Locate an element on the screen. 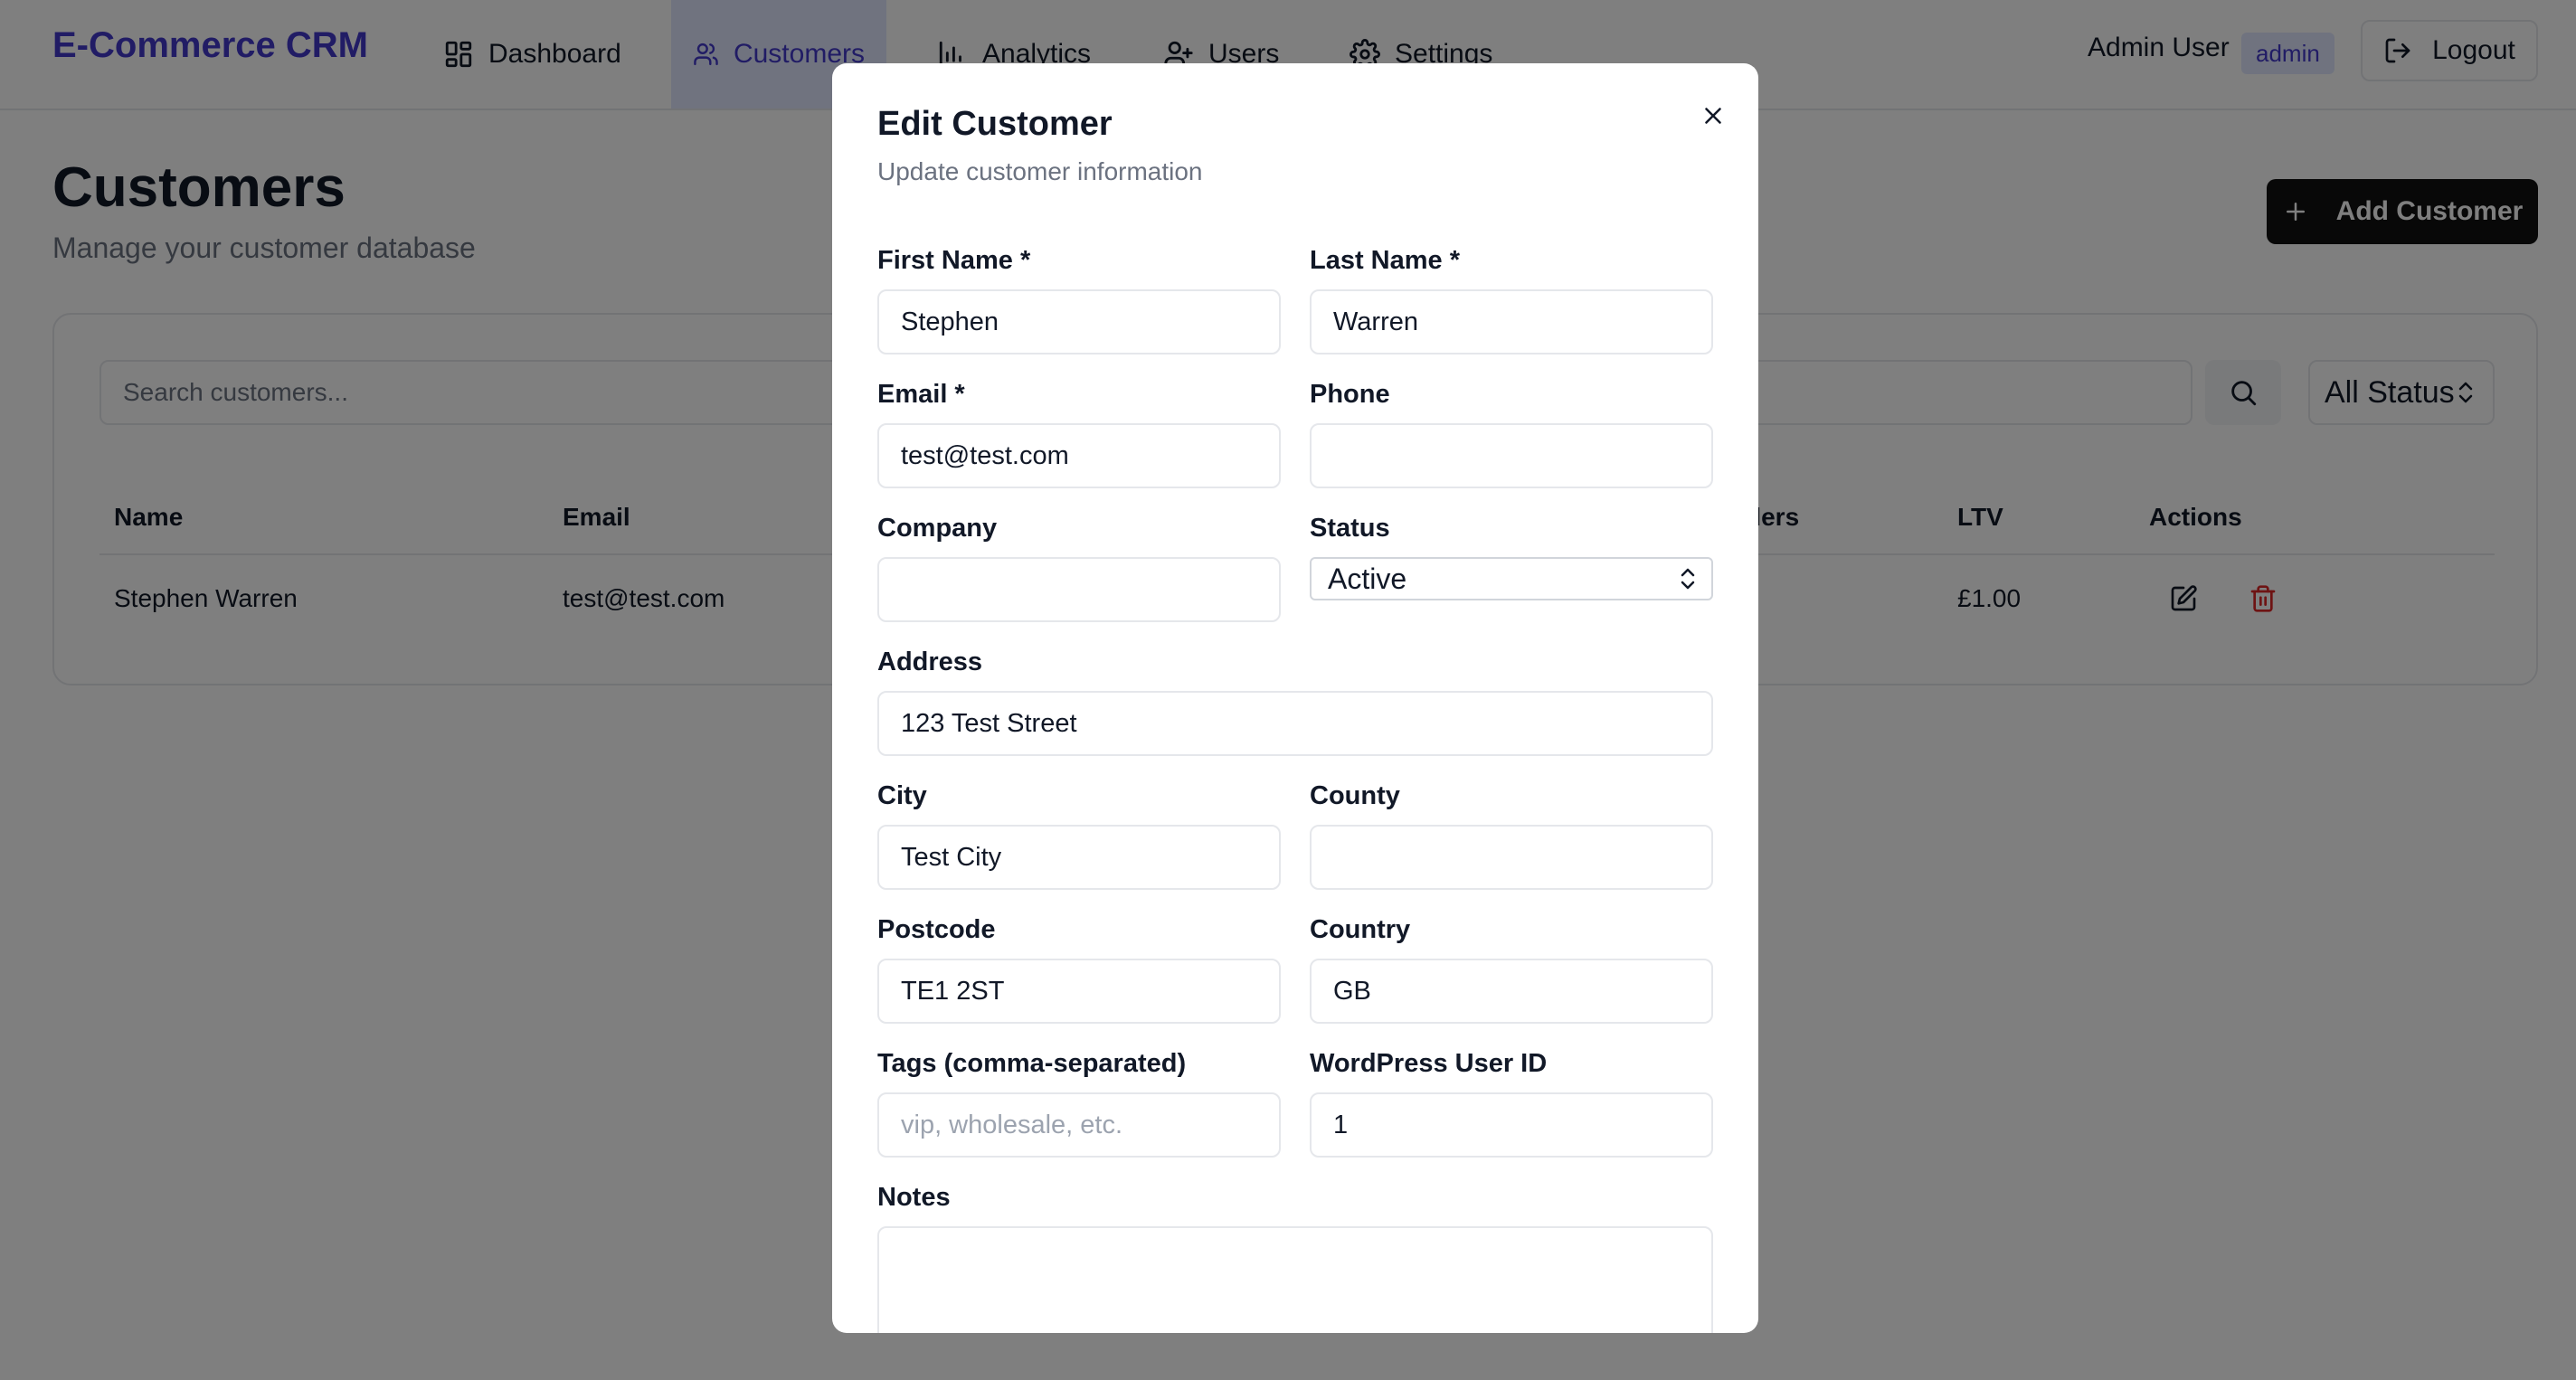 The height and width of the screenshot is (1380, 2576). city-input: Test City is located at coordinates (1079, 857).